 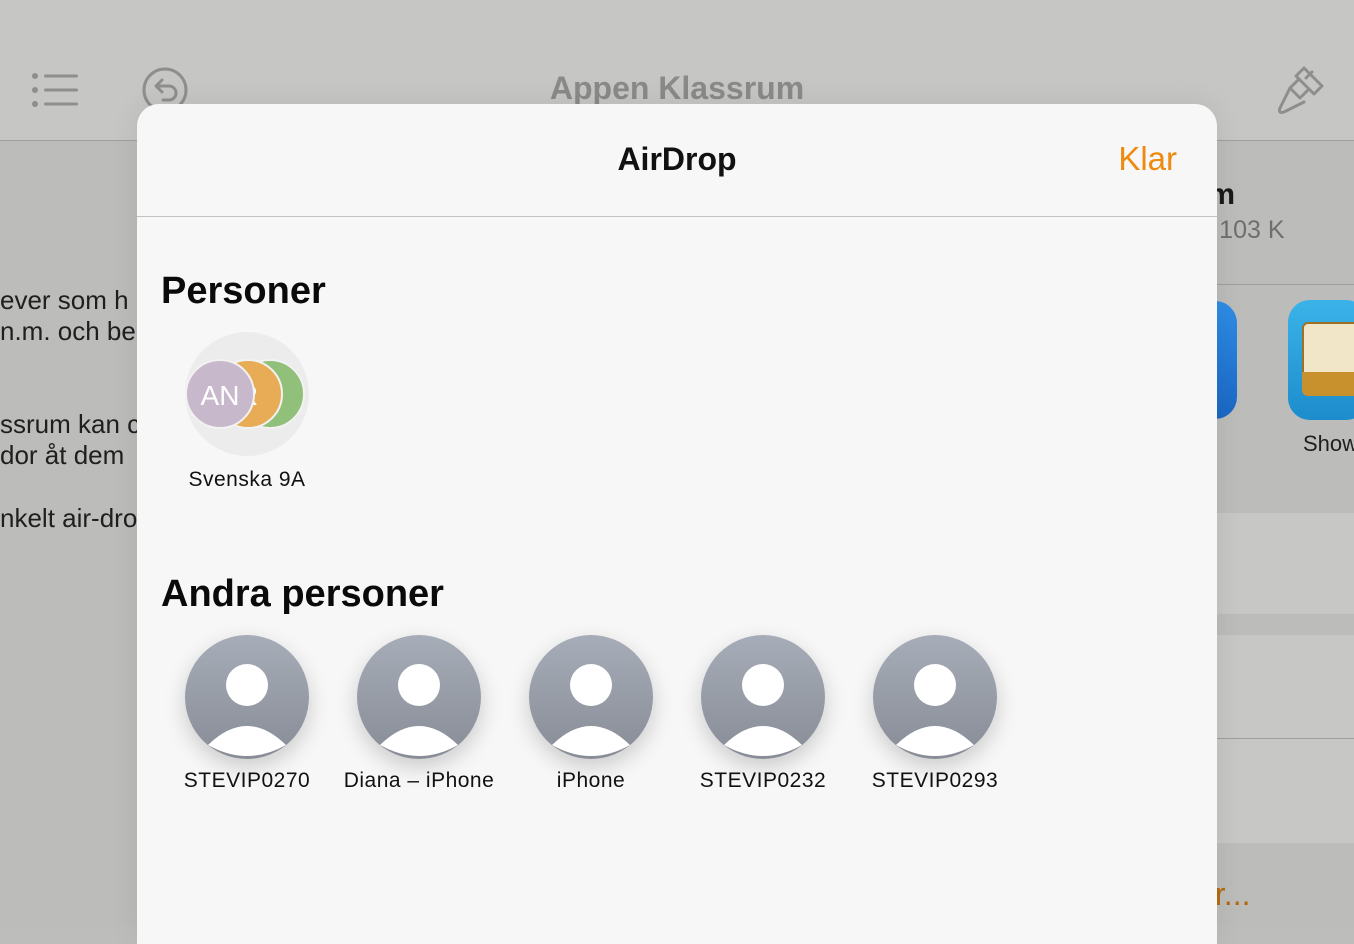 I want to click on sheet-header: AirDrop Klar, so click(x=677, y=160).